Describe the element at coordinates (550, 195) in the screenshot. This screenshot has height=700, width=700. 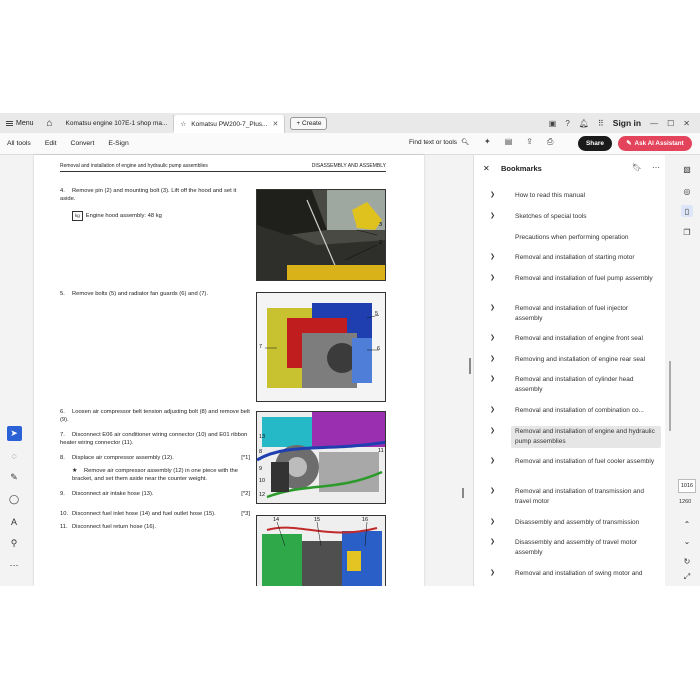
I see `bookmark-label: How to read this manual` at that location.